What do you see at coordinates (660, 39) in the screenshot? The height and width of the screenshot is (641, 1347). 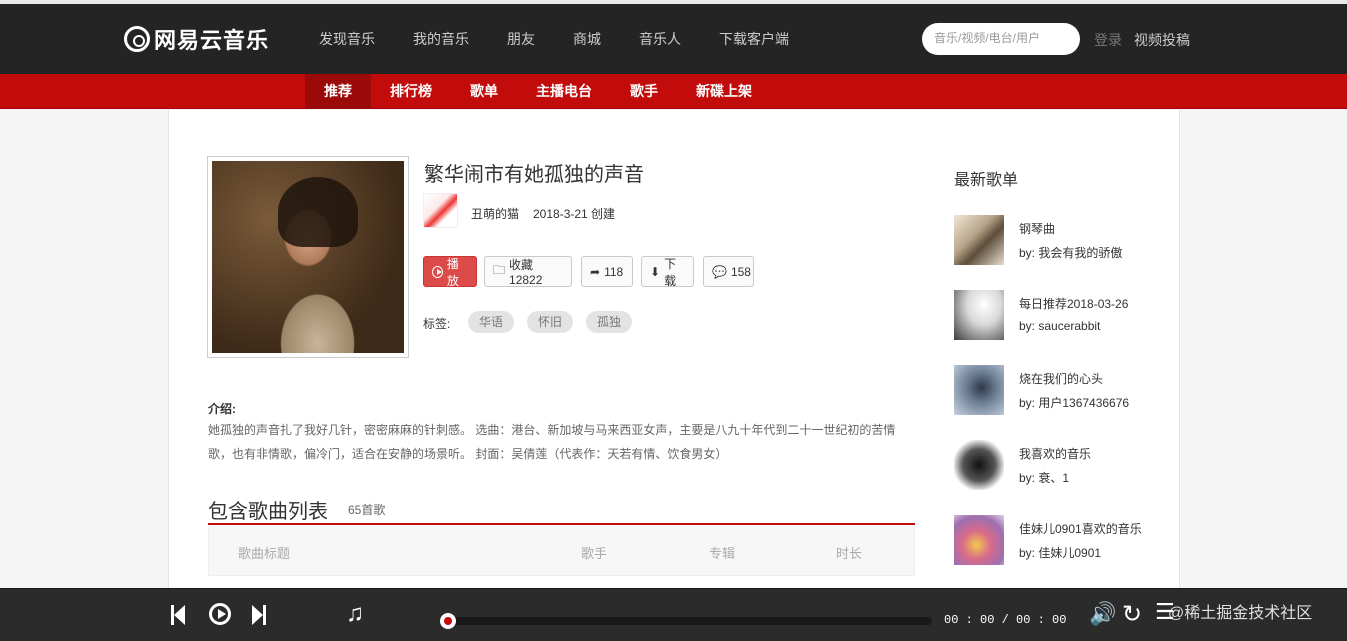 I see `nav-musicians: 音乐人` at bounding box center [660, 39].